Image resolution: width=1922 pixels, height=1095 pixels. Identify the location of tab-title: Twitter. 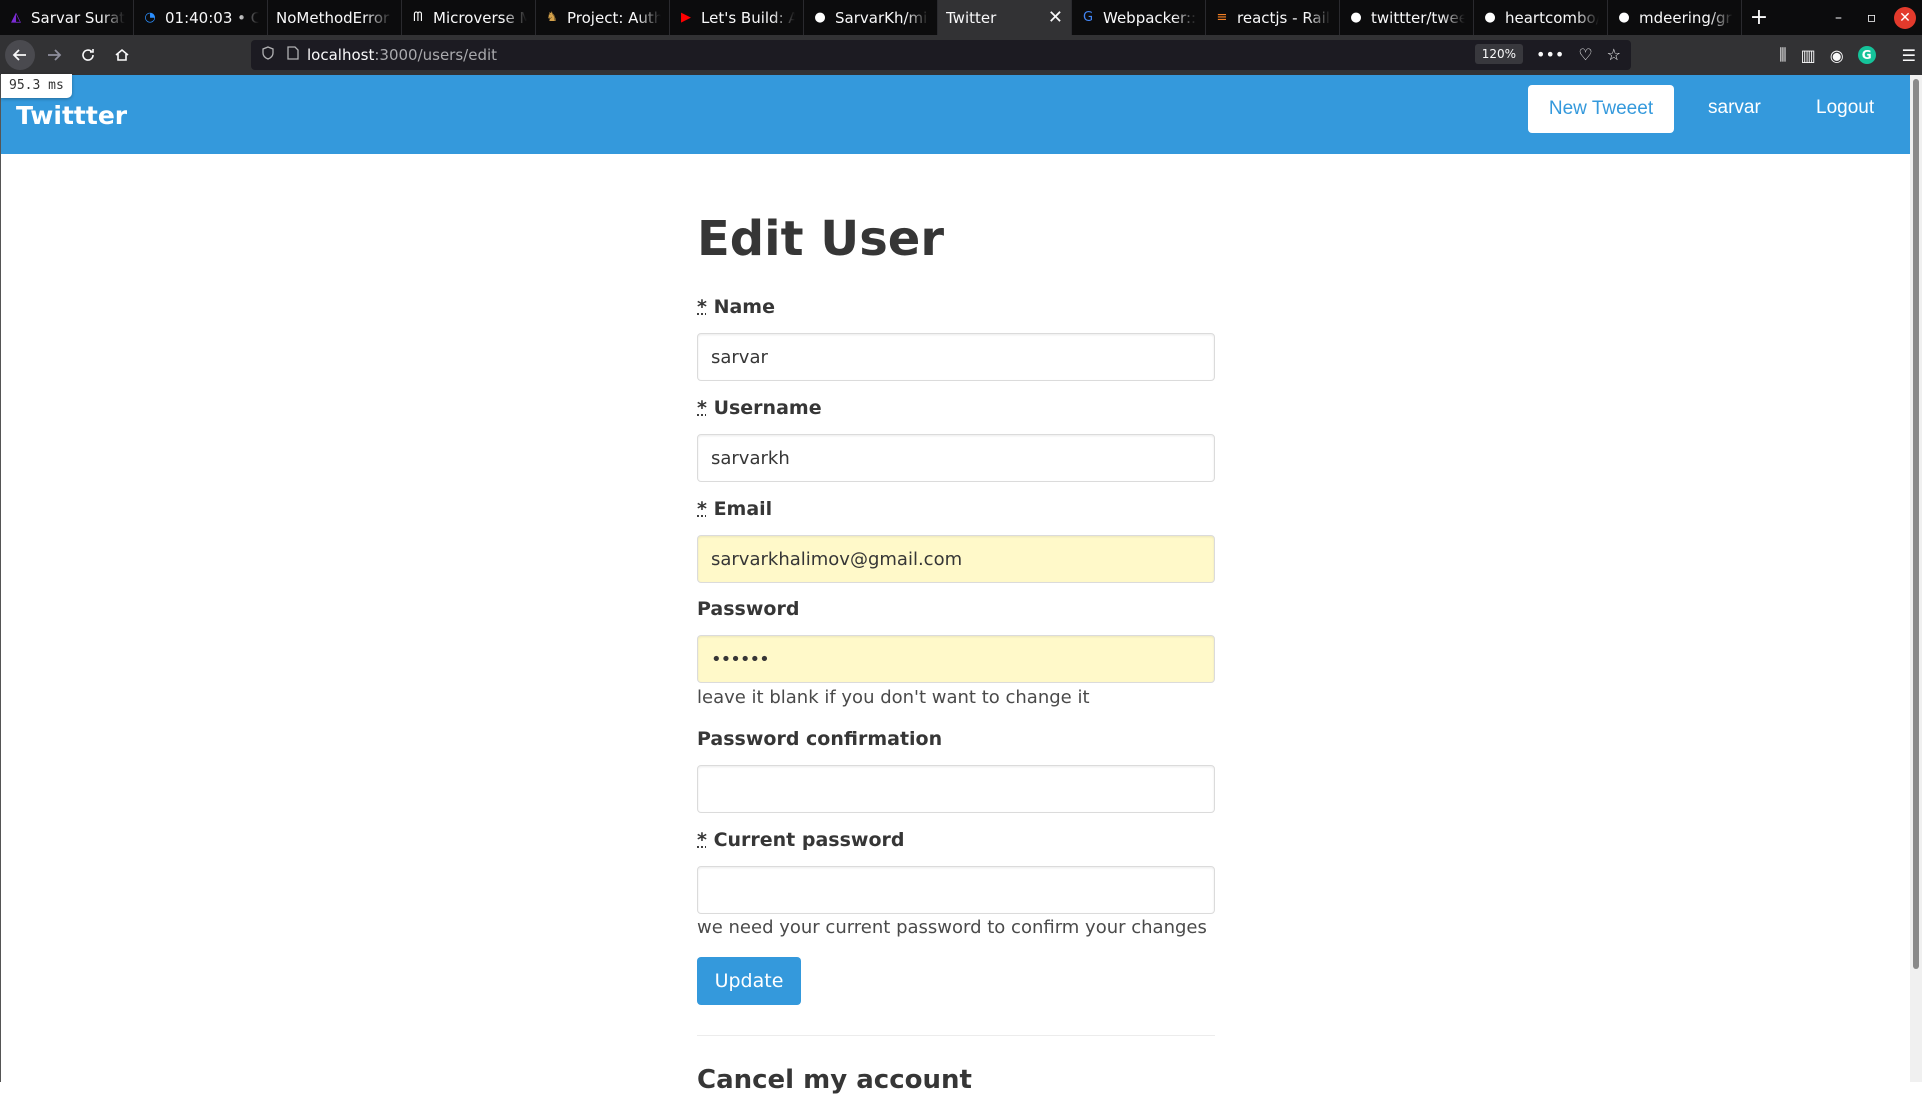
(991, 18).